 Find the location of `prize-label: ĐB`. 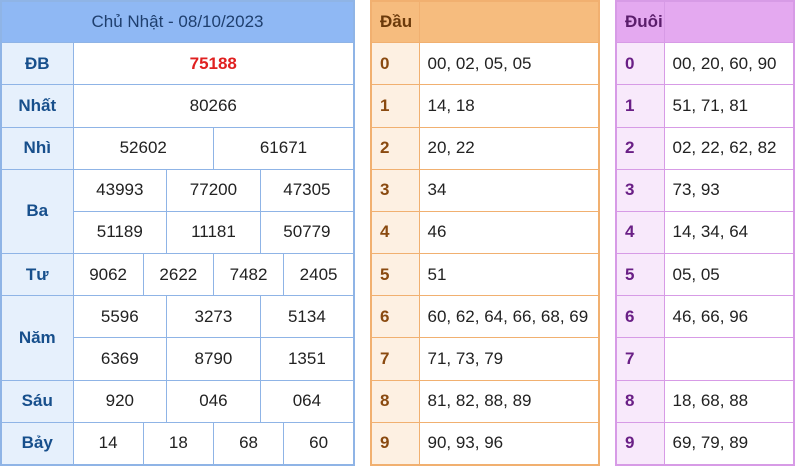

prize-label: ĐB is located at coordinates (37, 64).